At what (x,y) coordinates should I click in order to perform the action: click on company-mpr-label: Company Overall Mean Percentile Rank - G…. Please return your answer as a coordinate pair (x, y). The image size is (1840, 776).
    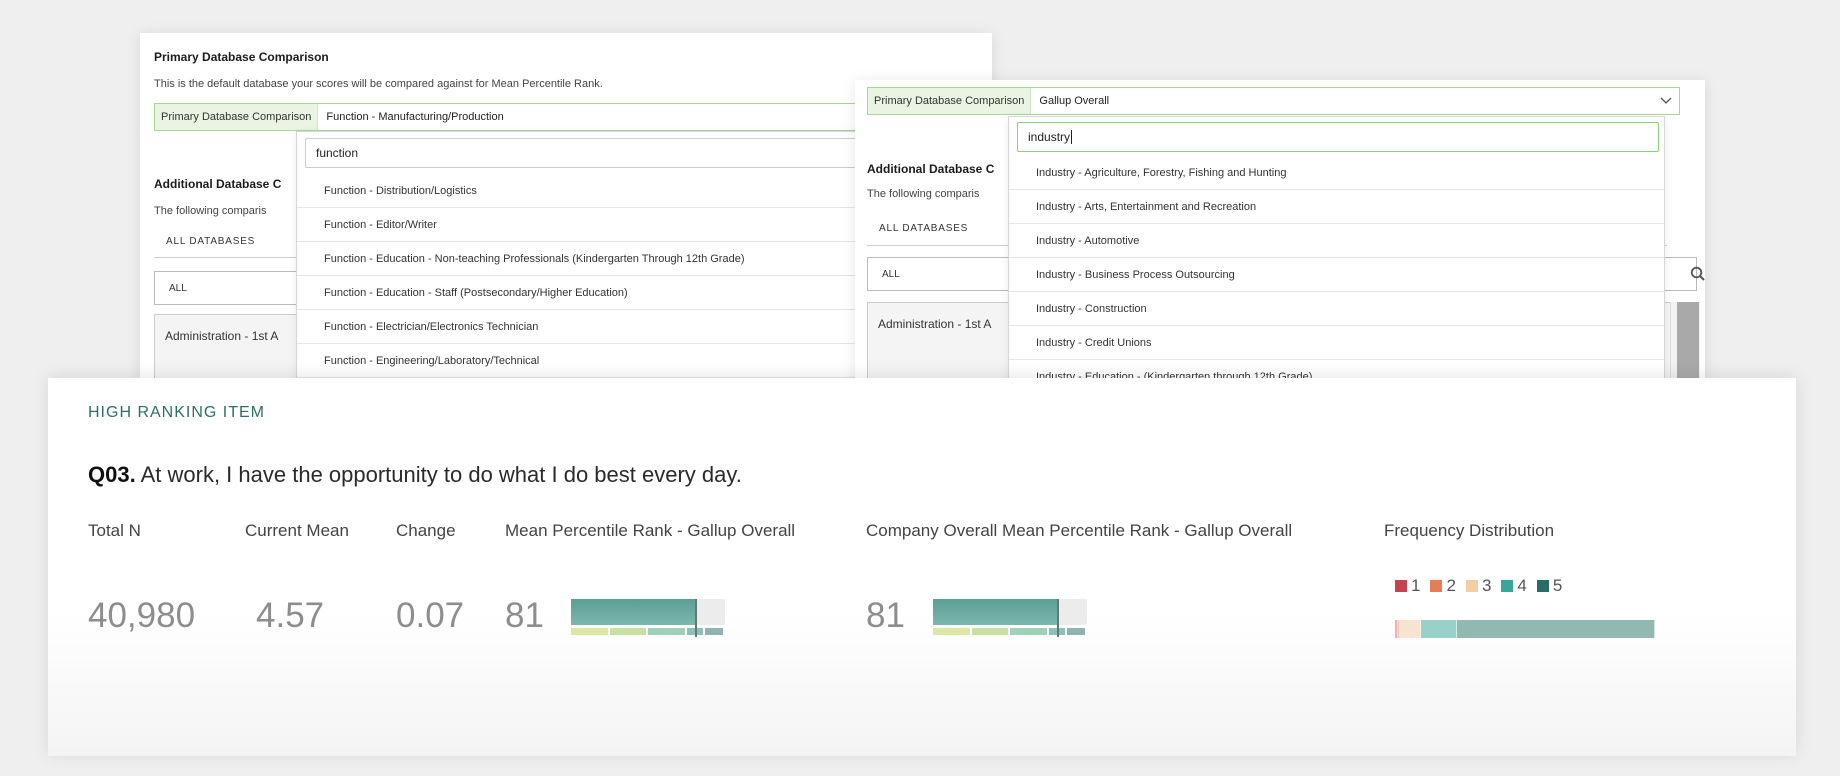
    Looking at the image, I should click on (1079, 530).